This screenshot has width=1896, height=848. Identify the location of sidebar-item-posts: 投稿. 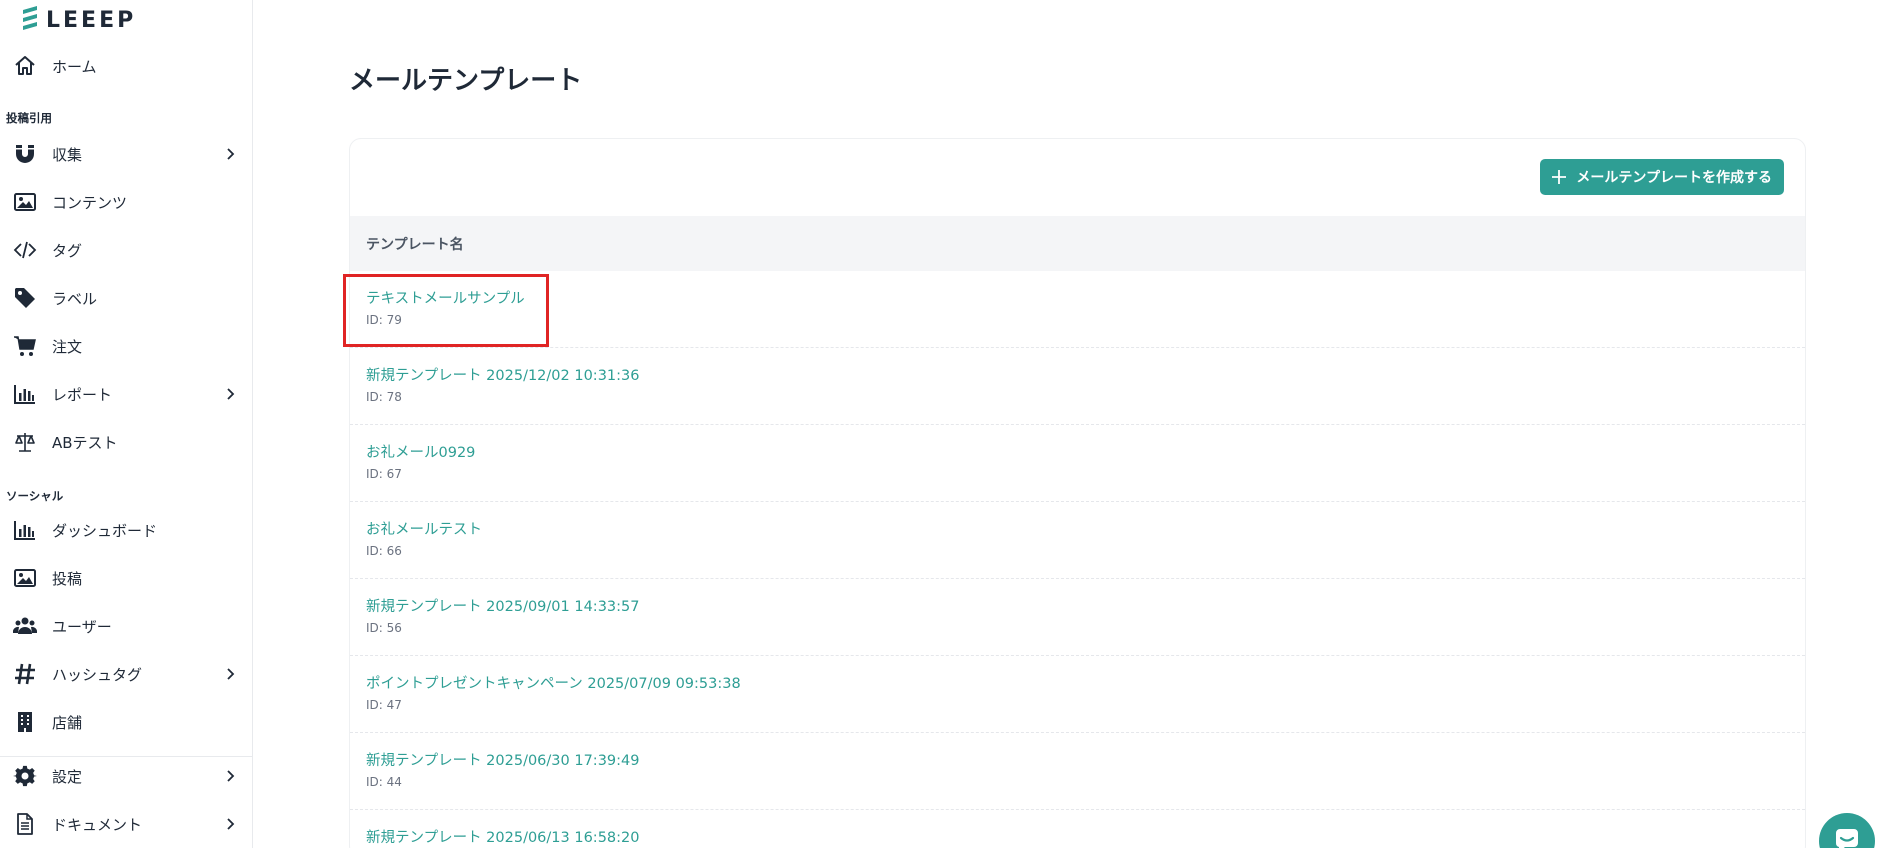
(126, 578).